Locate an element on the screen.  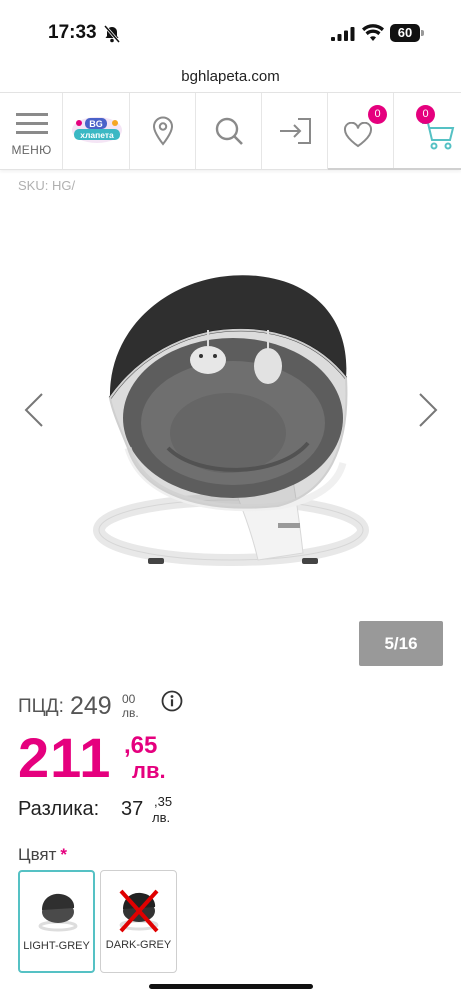
rrp-integer: 249 is located at coordinates (91, 706).